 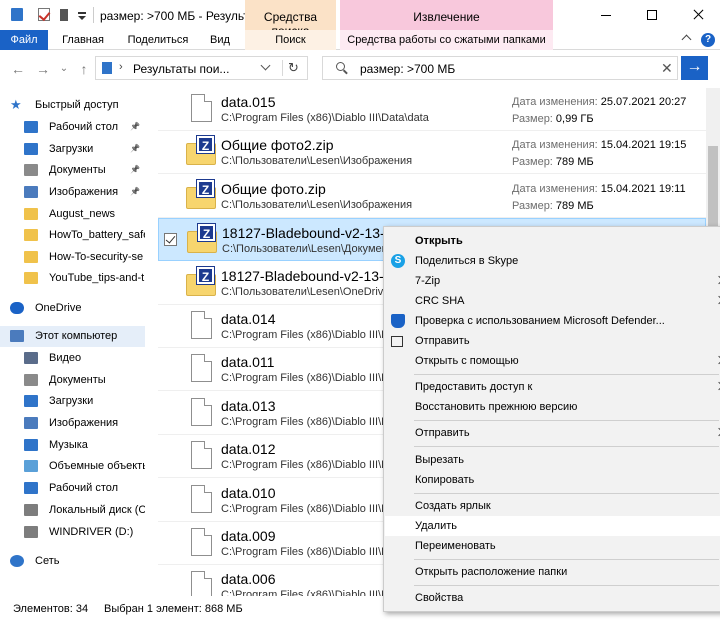 I want to click on sidebar-item-label: Загрузки, so click(x=71, y=401).